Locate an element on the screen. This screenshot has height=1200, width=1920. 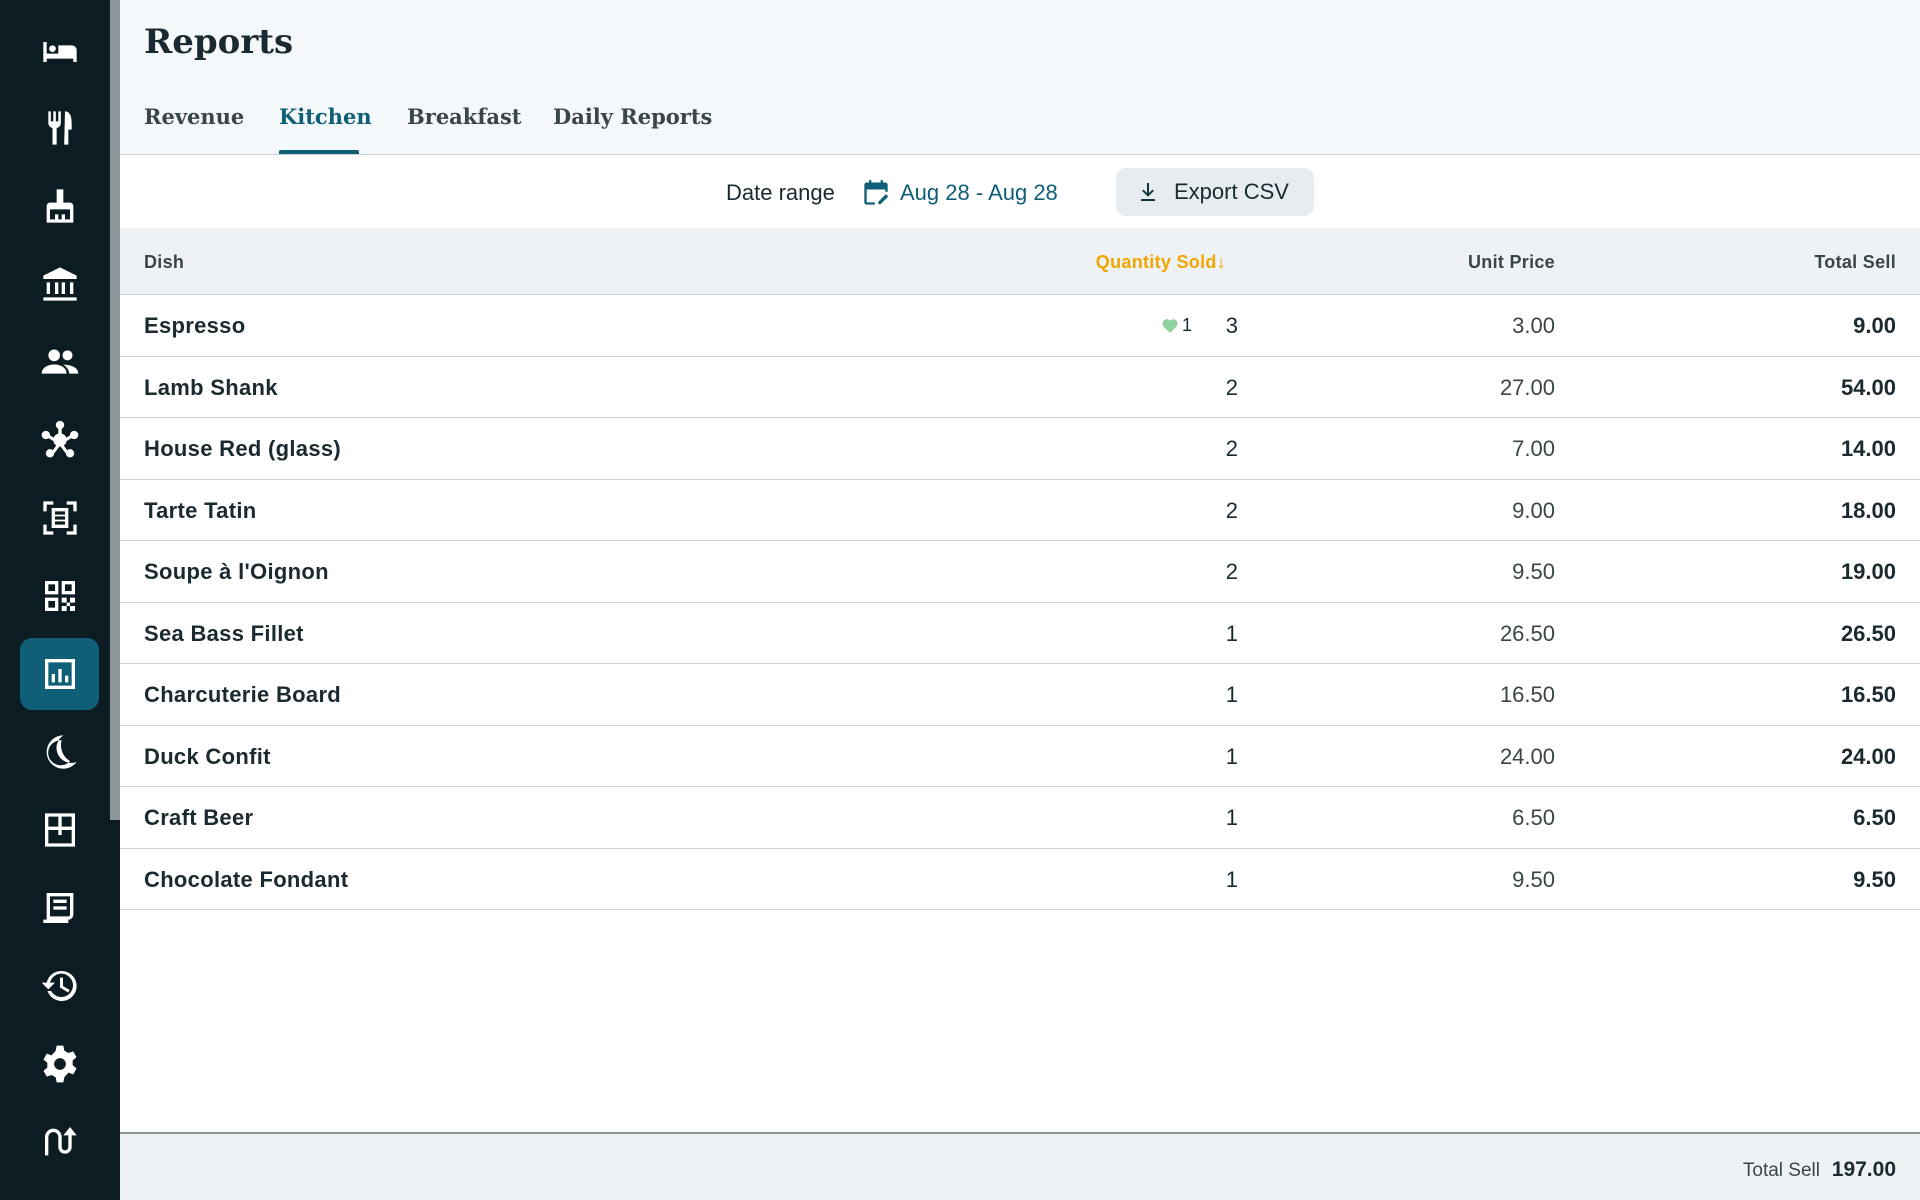
unit-price: 9.00 is located at coordinates (1533, 510).